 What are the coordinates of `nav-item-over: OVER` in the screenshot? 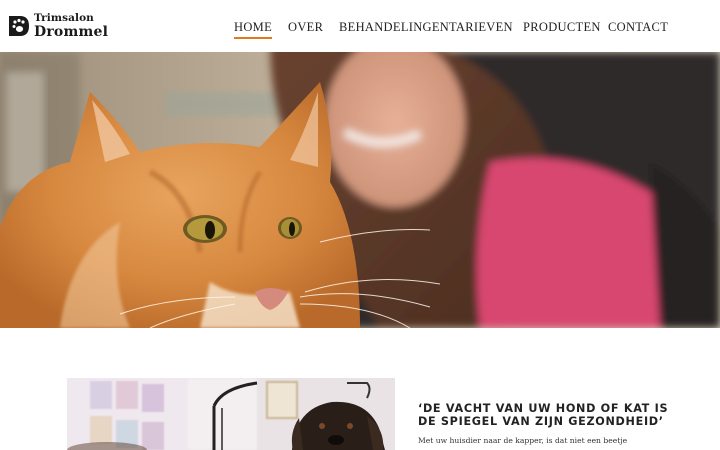 It's located at (305, 27).